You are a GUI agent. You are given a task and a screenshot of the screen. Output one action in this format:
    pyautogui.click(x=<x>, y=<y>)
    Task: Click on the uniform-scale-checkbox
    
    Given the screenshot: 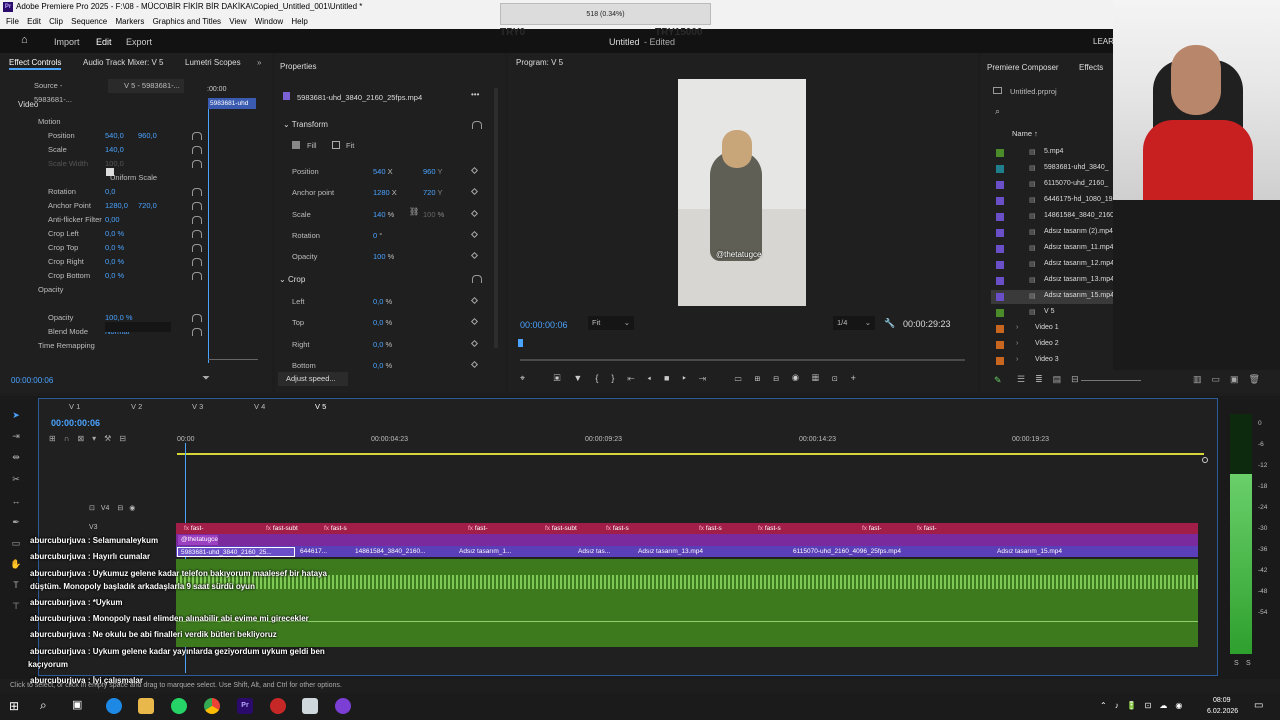 What is the action you would take?
    pyautogui.click(x=110, y=172)
    